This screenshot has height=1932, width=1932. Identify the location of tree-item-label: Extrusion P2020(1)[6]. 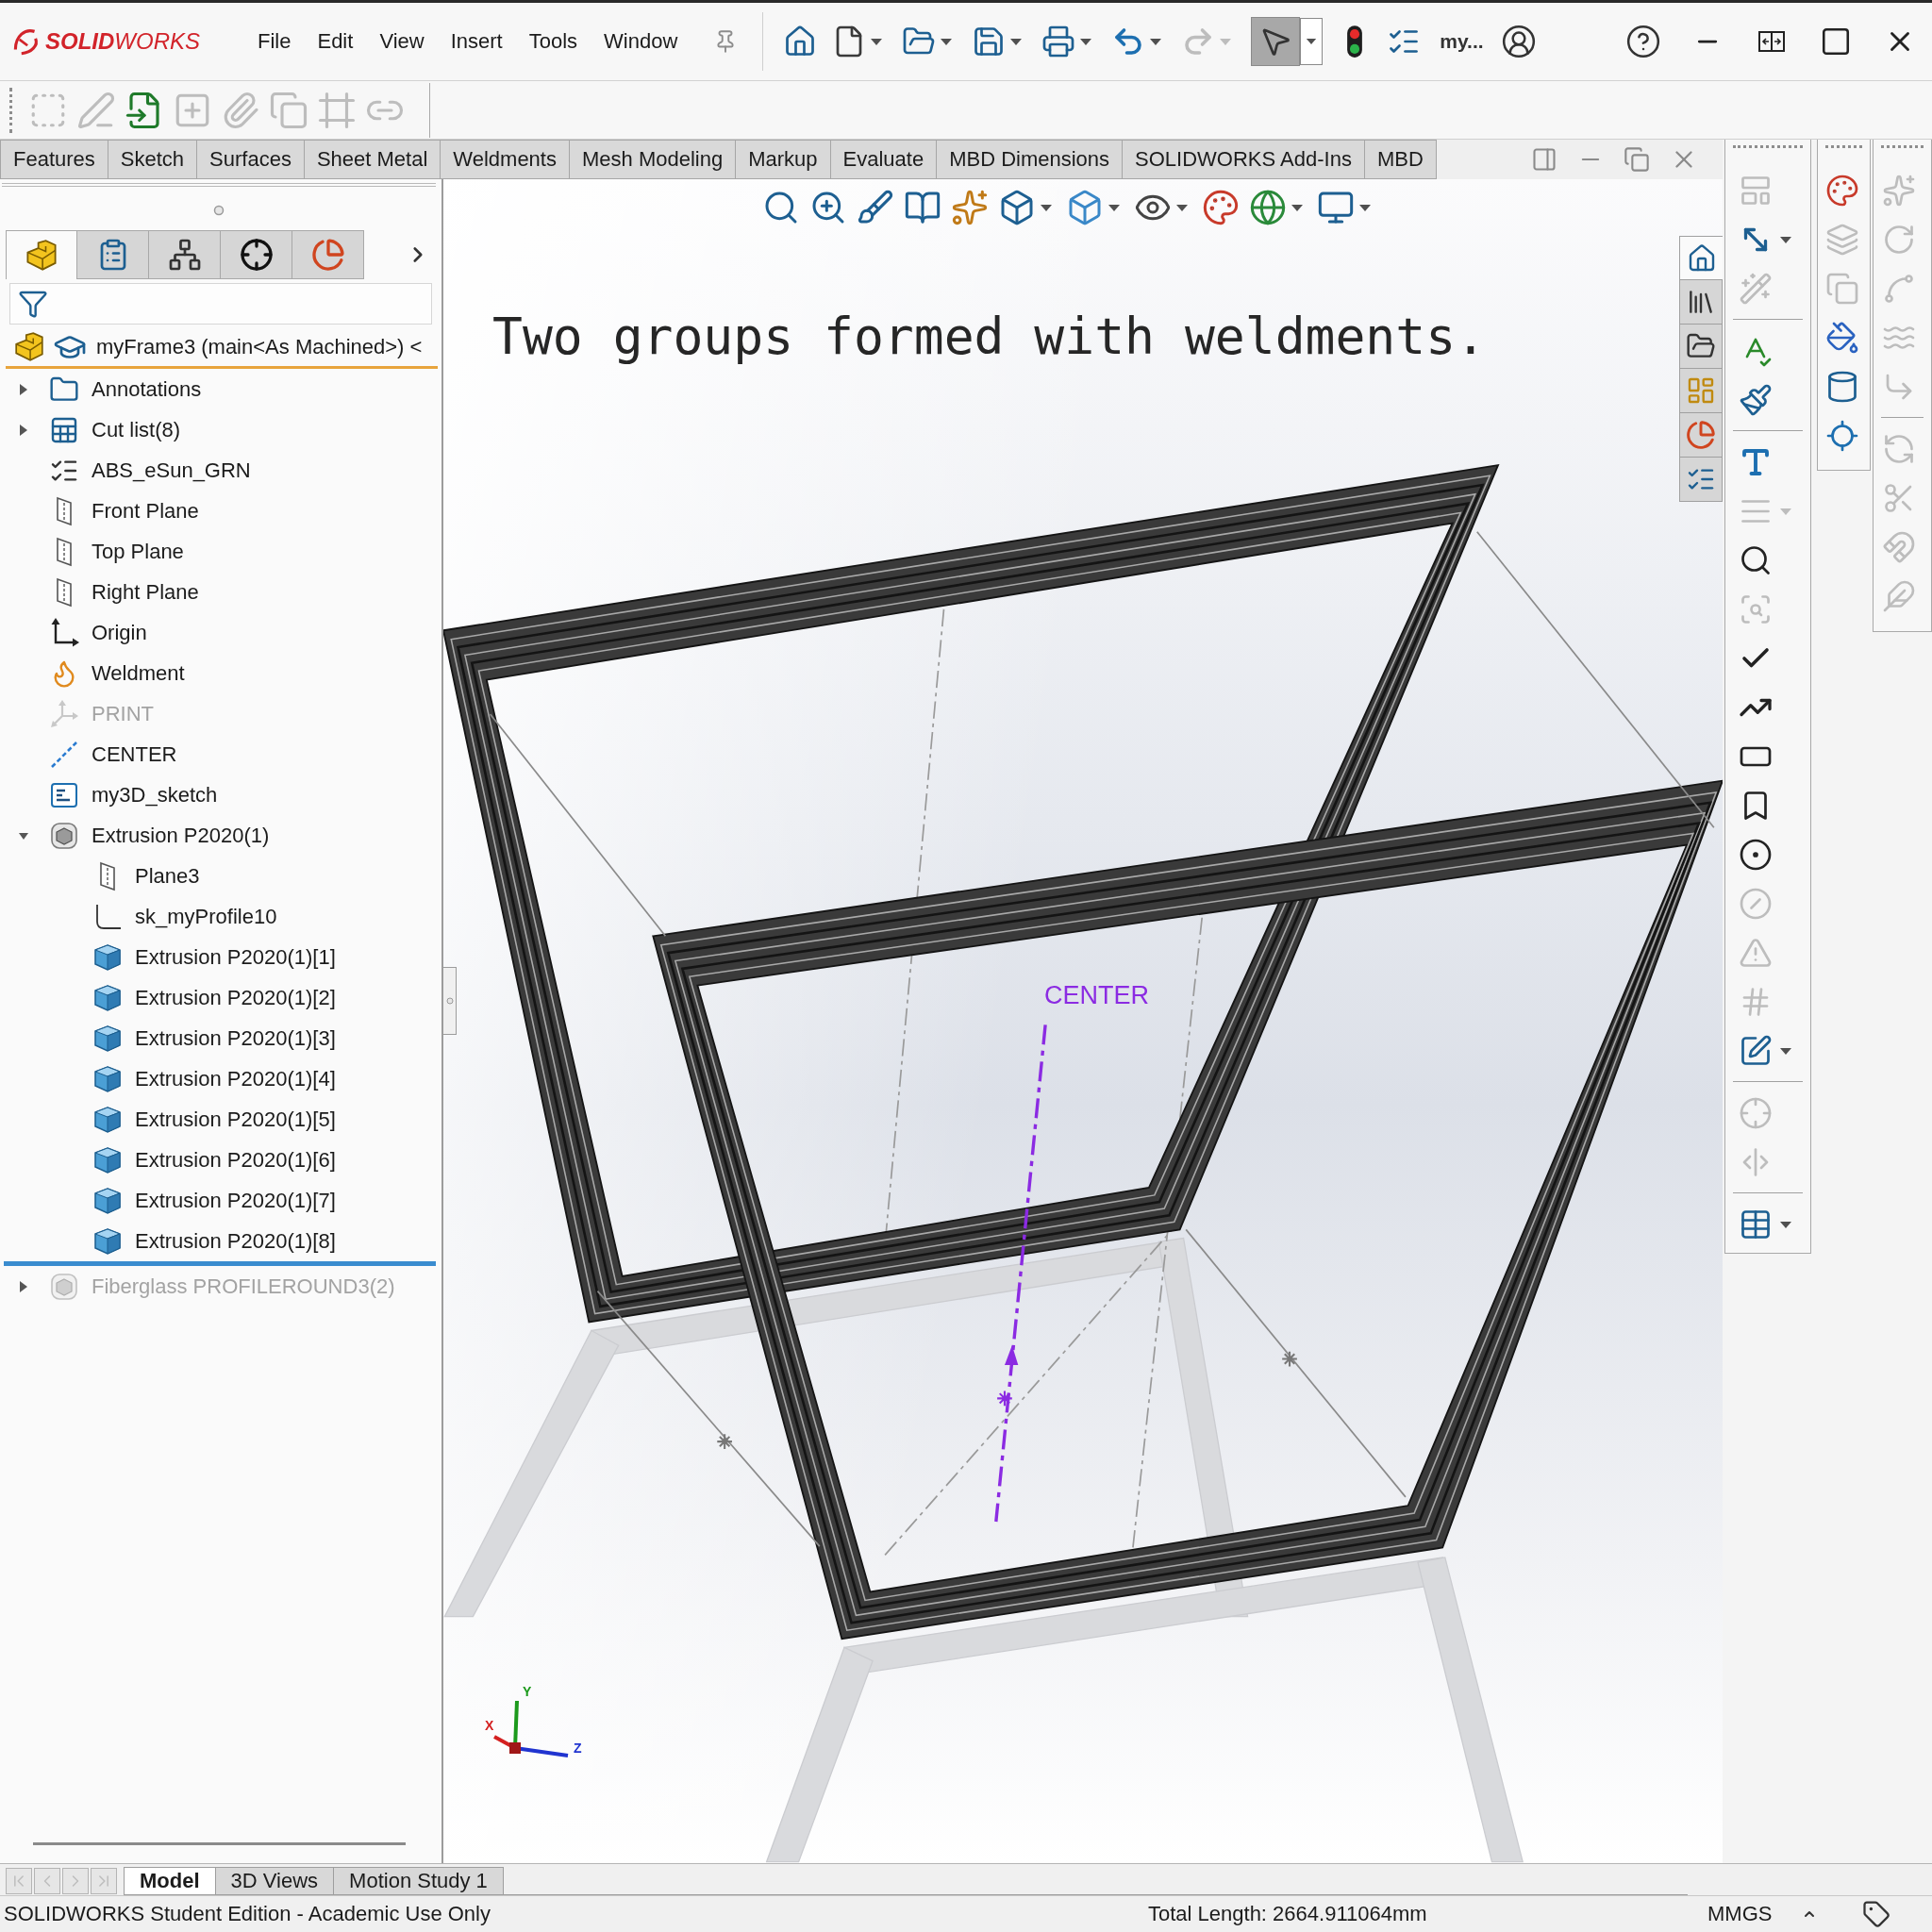
(236, 1160).